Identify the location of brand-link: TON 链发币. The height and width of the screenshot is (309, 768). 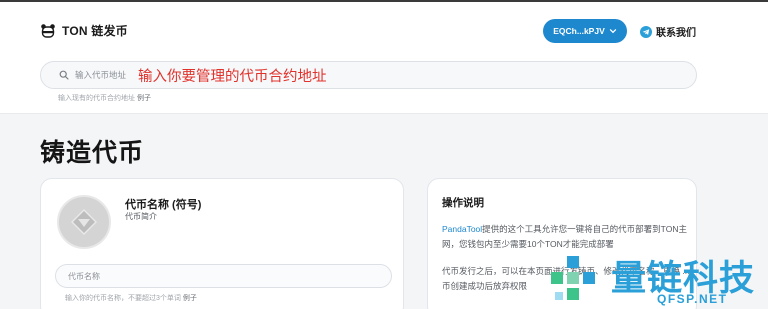
(84, 30).